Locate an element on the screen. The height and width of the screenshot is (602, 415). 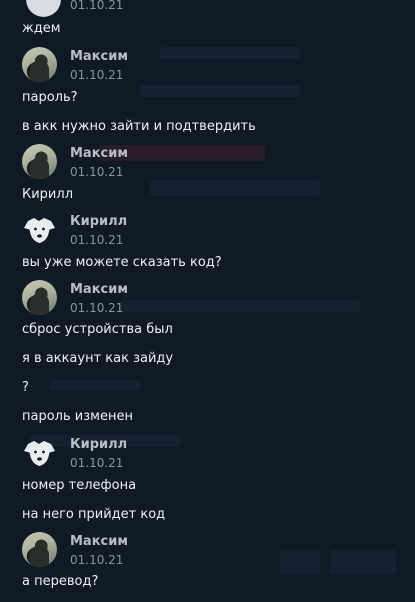
message-author-header: 01.10.21 is located at coordinates (202, 11).